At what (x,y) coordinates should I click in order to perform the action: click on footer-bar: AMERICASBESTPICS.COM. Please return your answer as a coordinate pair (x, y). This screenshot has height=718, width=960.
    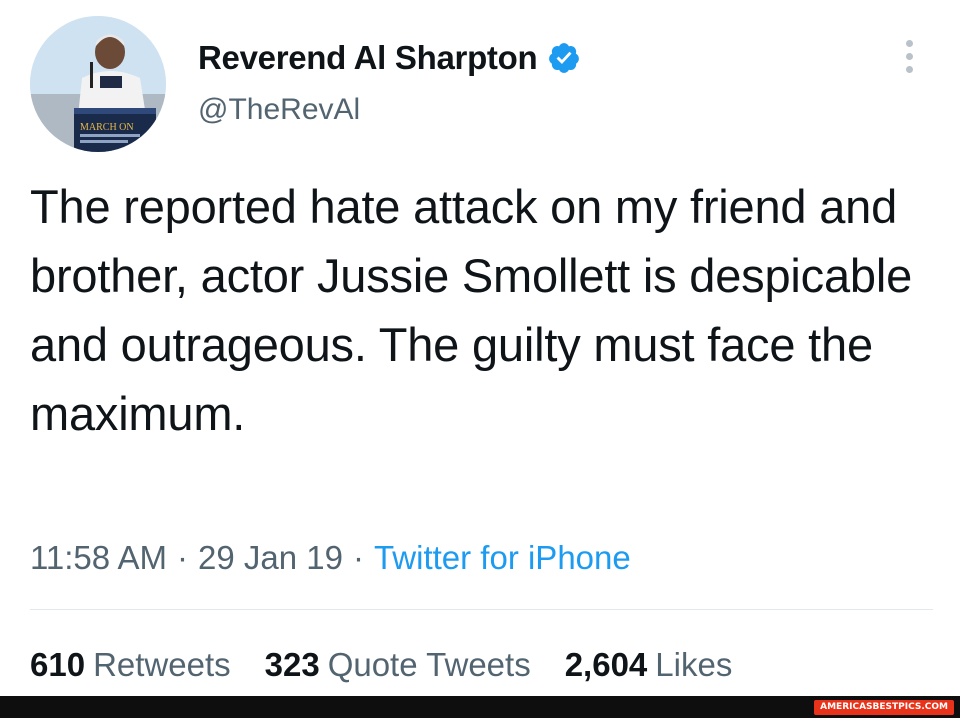
    Looking at the image, I should click on (480, 707).